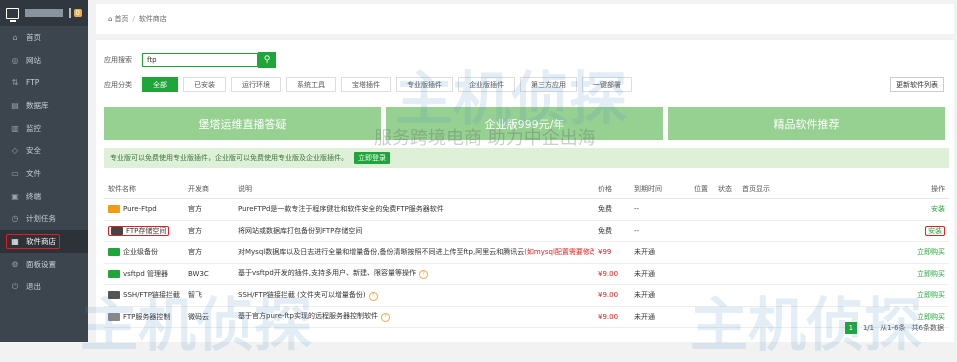 Image resolution: width=957 pixels, height=362 pixels. I want to click on search-button: ⚲, so click(267, 60).